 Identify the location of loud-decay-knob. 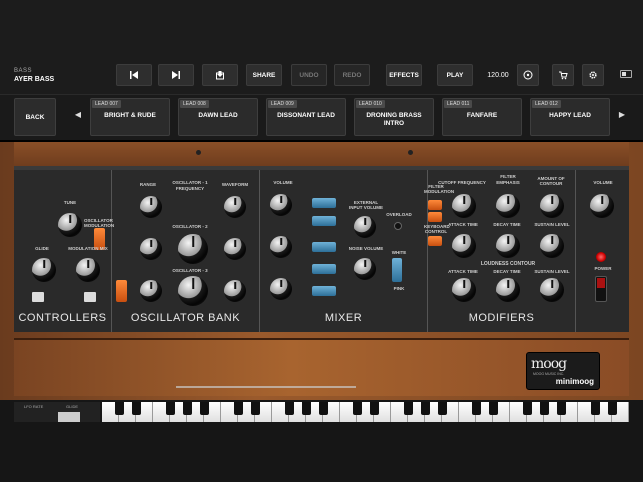
(508, 290).